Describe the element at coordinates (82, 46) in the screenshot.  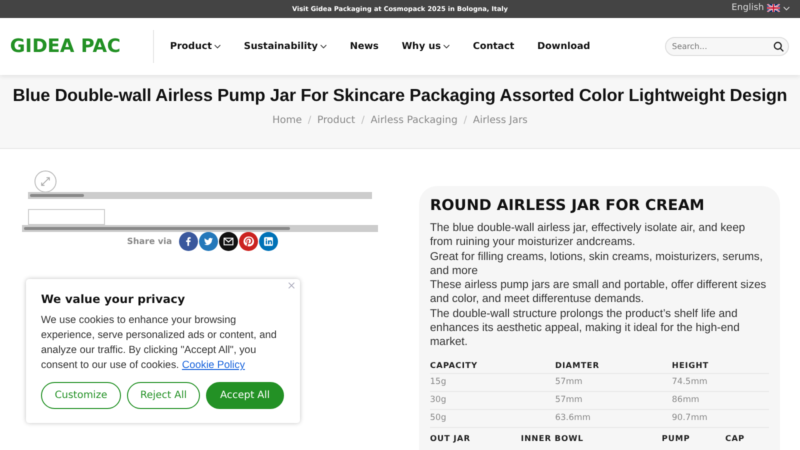
I see `logo: GIDEA PAC` at that location.